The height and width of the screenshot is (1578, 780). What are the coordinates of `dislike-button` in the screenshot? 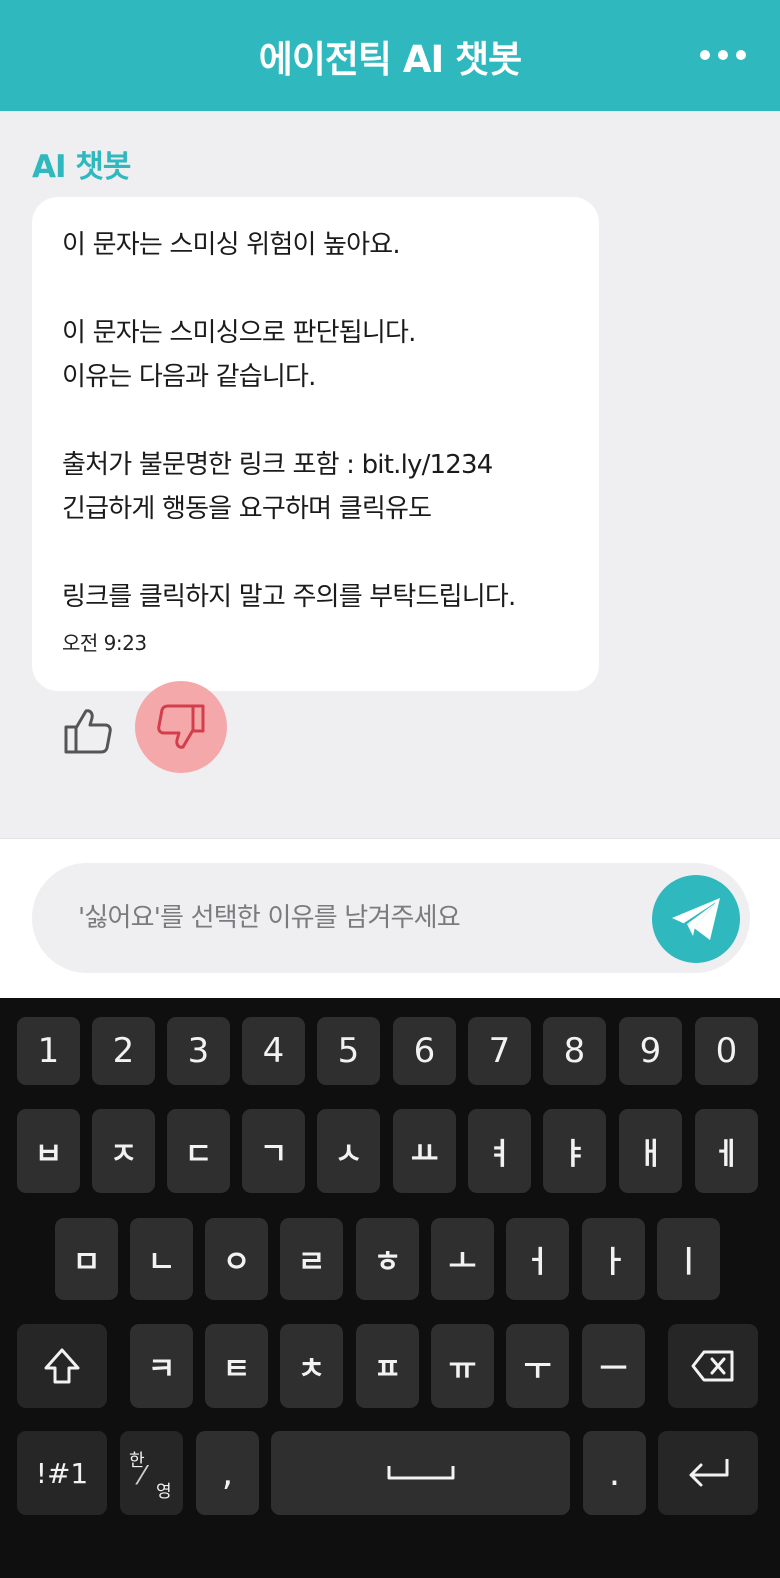 It's located at (181, 727).